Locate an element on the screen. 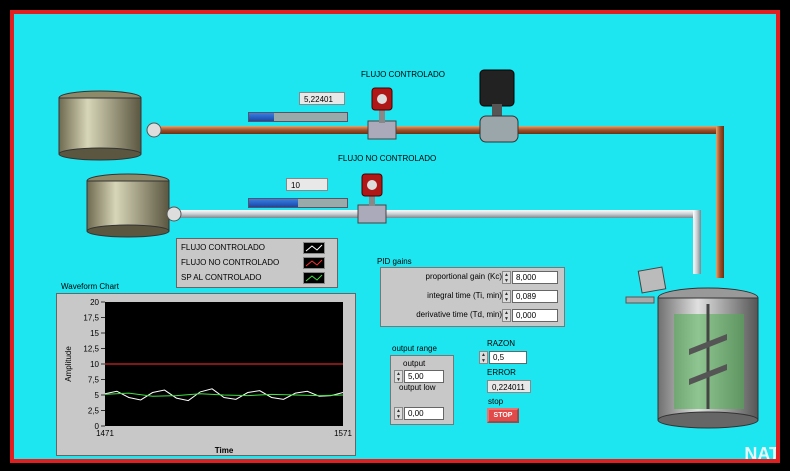 The width and height of the screenshot is (790, 471). ti-label: integral time (Ti, min) is located at coordinates (464, 295).